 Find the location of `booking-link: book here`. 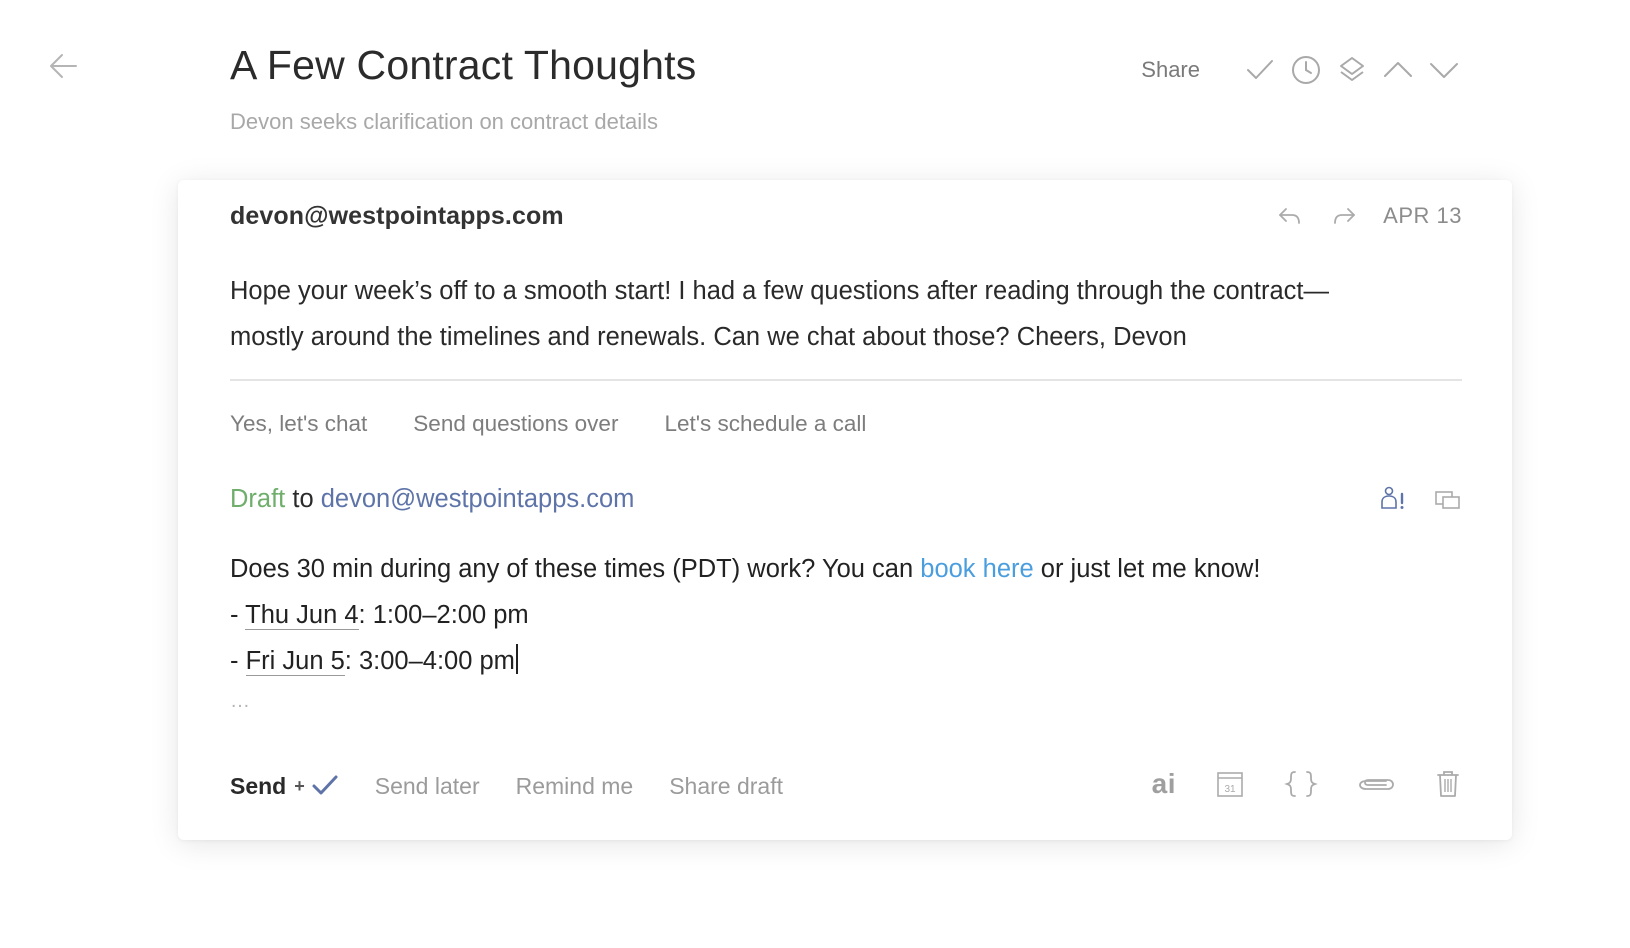

booking-link: book here is located at coordinates (976, 569).